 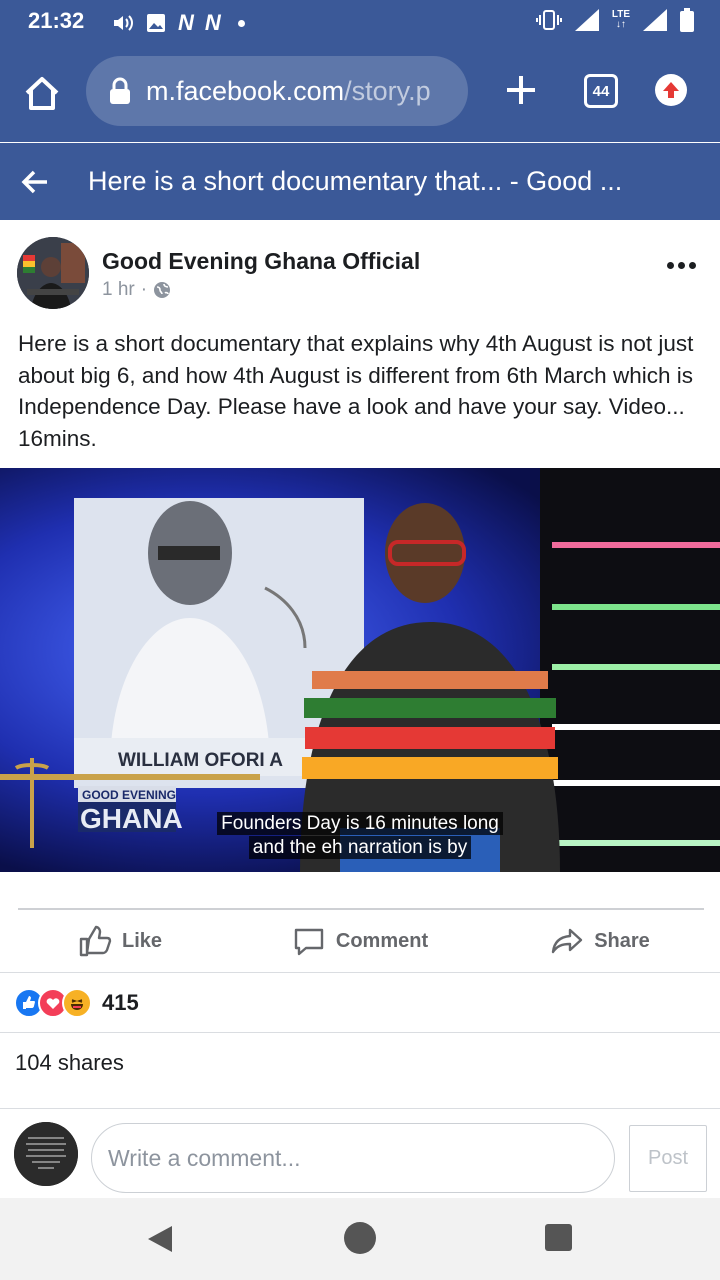 I want to click on status-time: 21:32, so click(x=56, y=20).